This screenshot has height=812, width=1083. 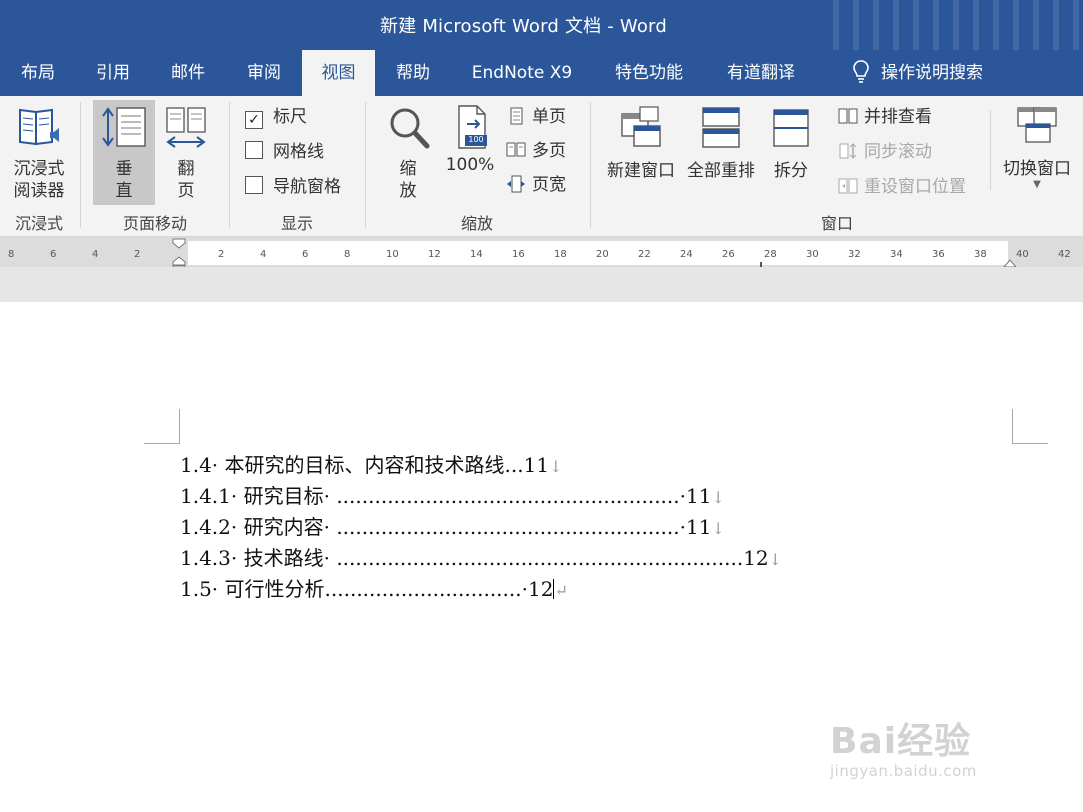 I want to click on margin-corner-top-right, so click(x=1030, y=426).